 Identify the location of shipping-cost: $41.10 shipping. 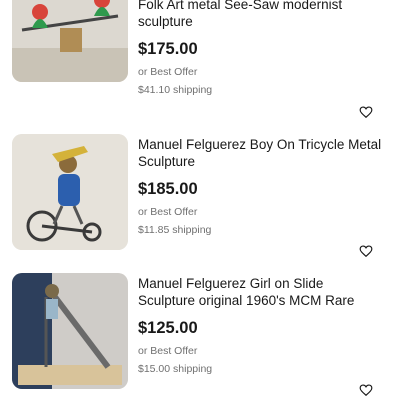
(175, 90).